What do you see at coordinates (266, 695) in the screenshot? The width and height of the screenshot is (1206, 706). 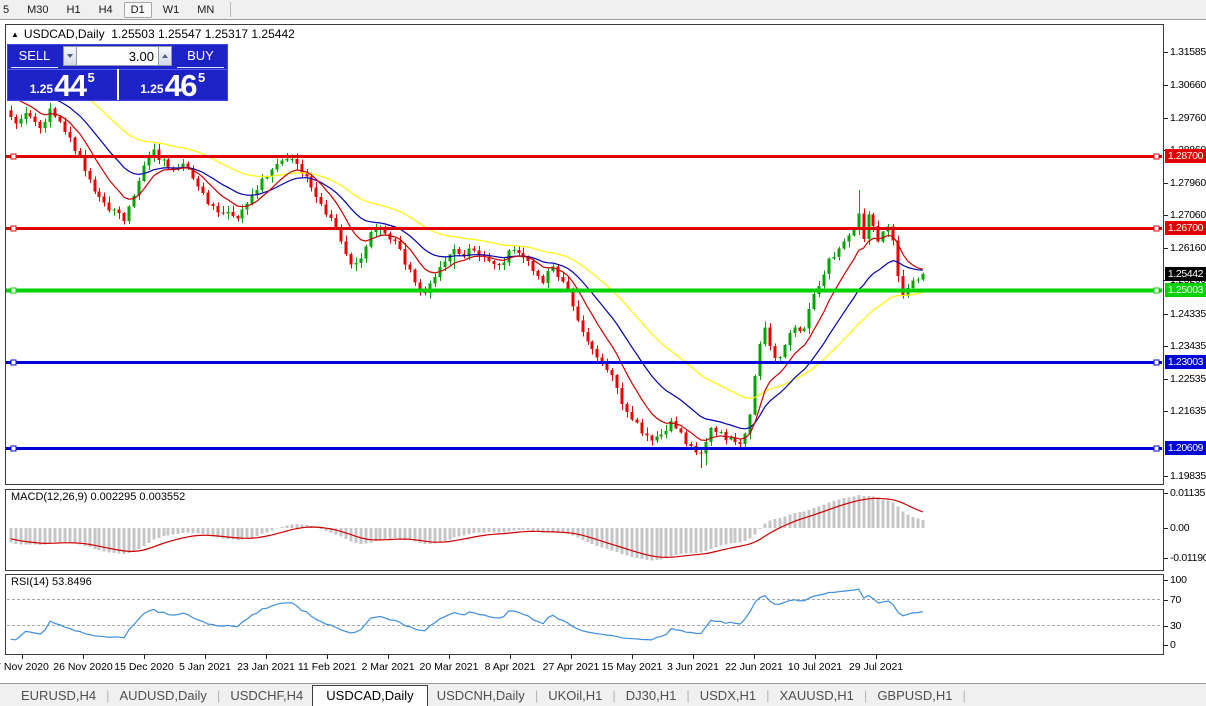 I see `tab-usdchf-h4: USDCHF,H4` at bounding box center [266, 695].